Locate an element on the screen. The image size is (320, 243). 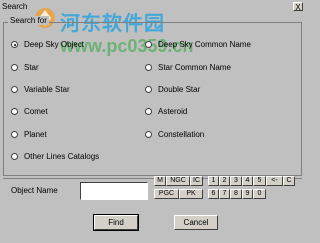
key-5: 5 is located at coordinates (259, 181).